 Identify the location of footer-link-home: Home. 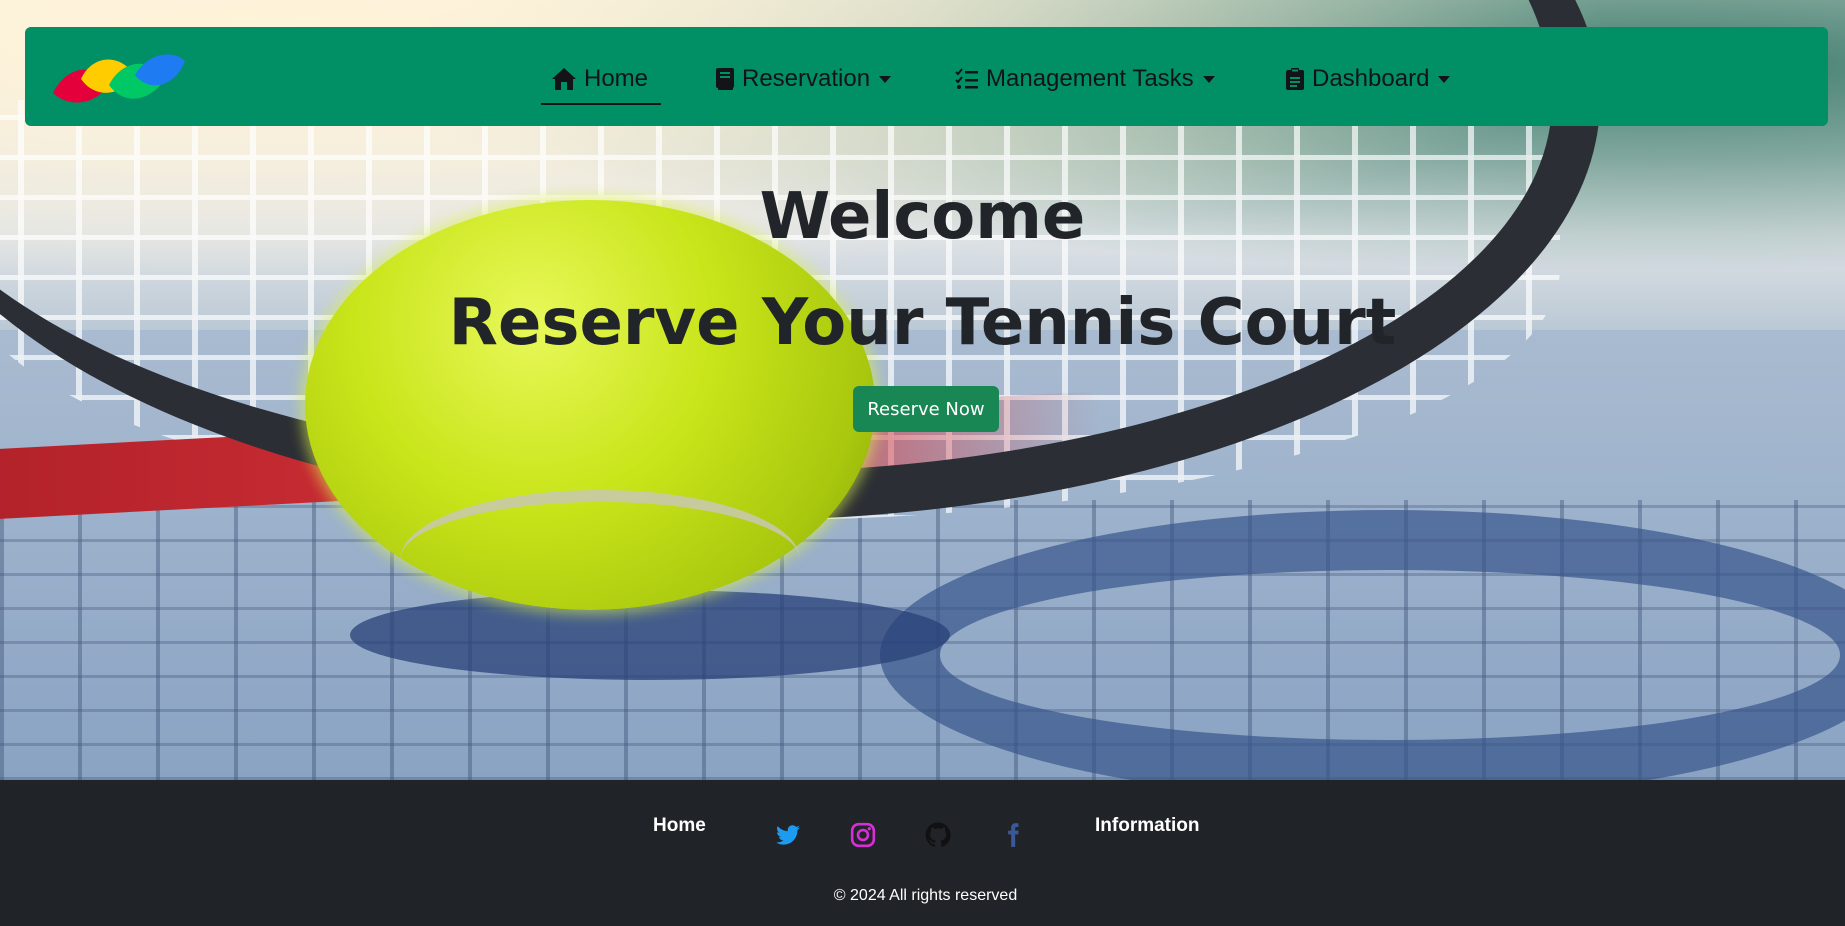
(679, 826).